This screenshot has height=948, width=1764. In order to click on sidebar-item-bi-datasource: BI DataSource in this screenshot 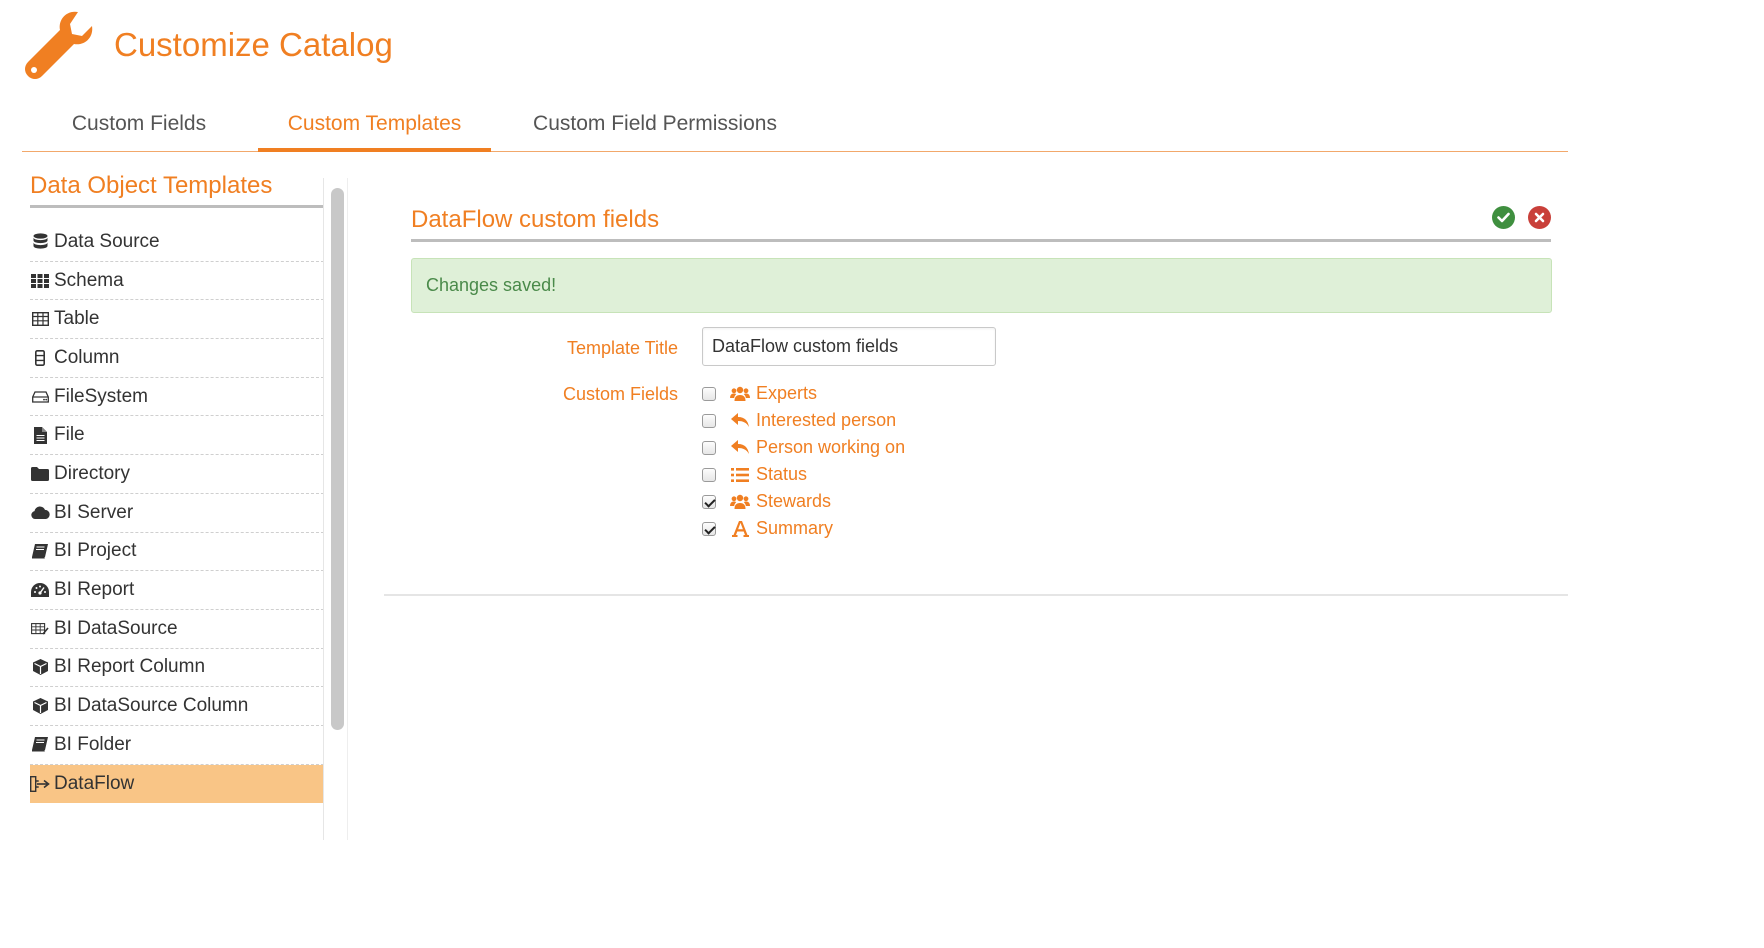, I will do `click(177, 629)`.